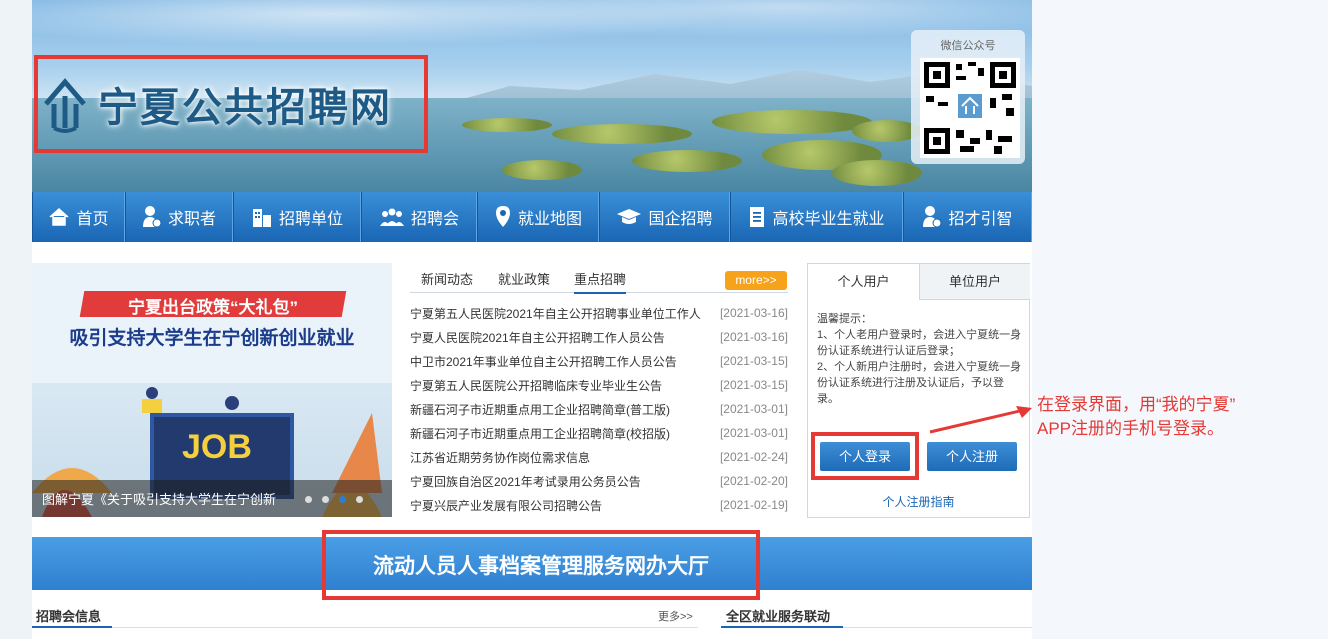 The image size is (1328, 639). What do you see at coordinates (972, 456) in the screenshot?
I see `personal-register-button: 个人注册` at bounding box center [972, 456].